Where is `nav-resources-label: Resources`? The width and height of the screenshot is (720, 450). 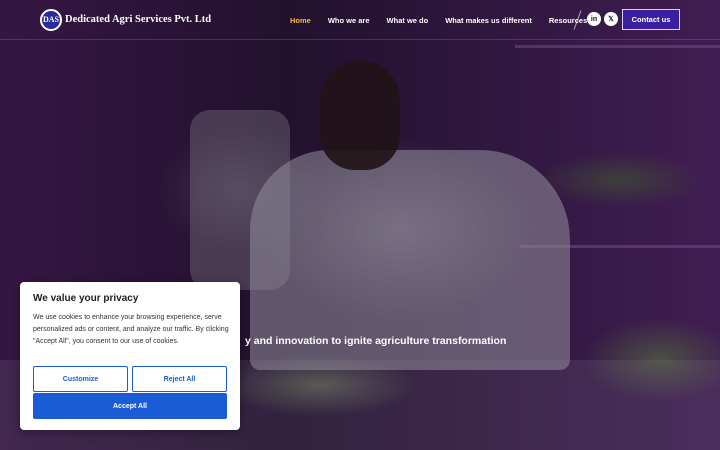 nav-resources-label: Resources is located at coordinates (568, 20).